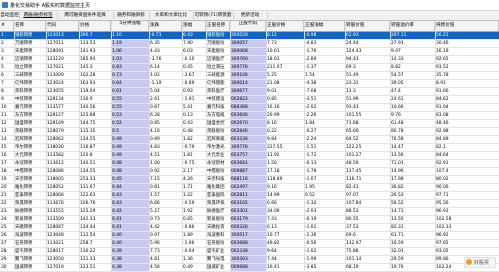 The height and width of the screenshot is (272, 499). Describe the element at coordinates (248, 26) in the screenshot. I see `column-header: 正股代码` at that location.